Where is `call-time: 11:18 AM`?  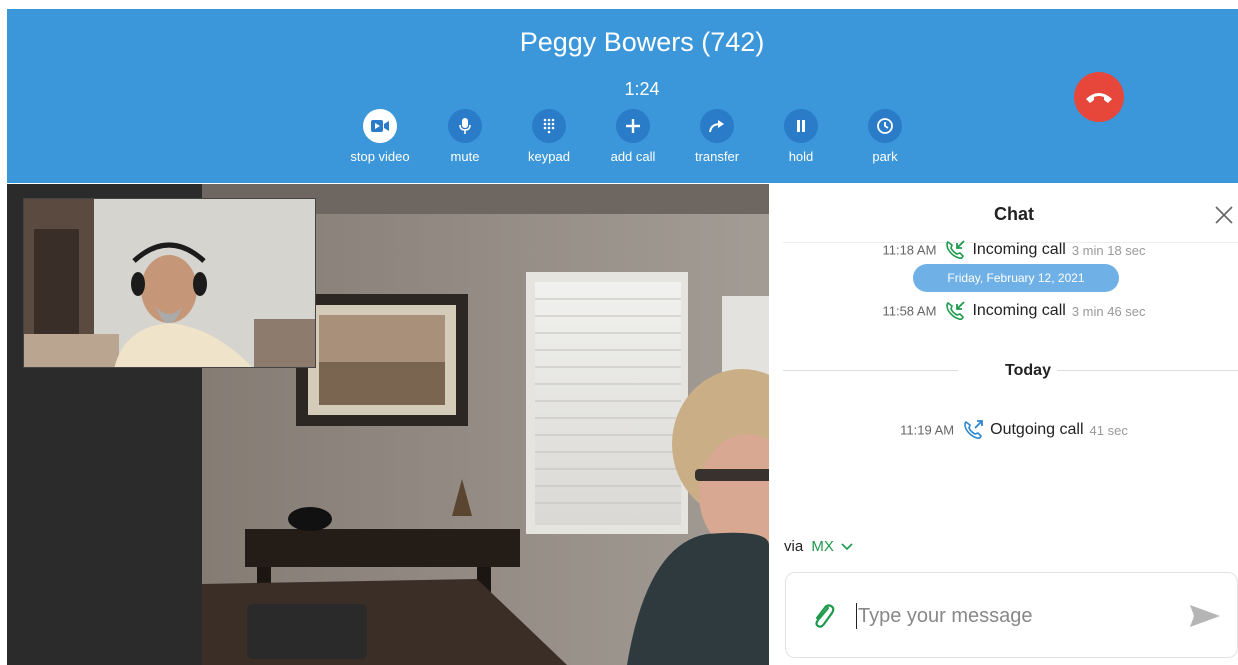 call-time: 11:18 AM is located at coordinates (909, 250).